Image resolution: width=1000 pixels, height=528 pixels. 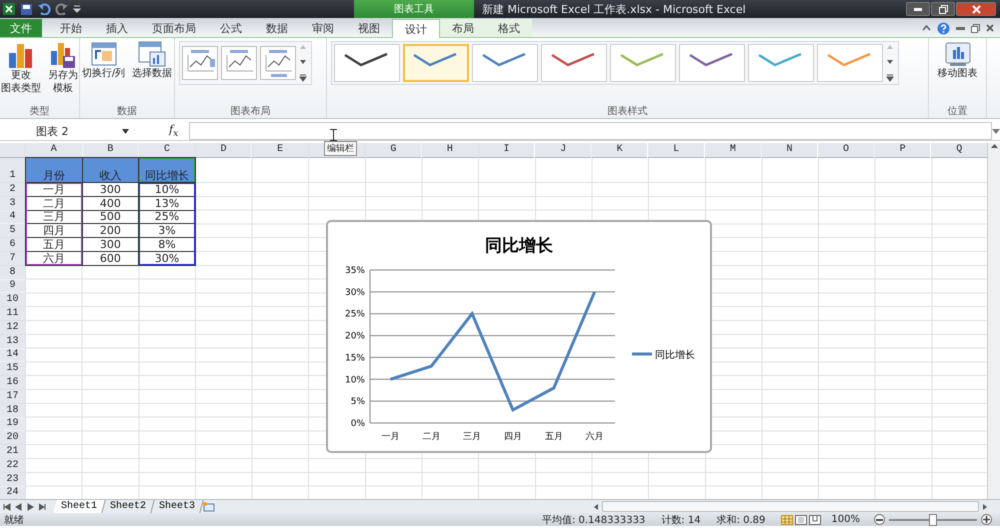 What do you see at coordinates (12, 189) in the screenshot?
I see `row-header: 2` at bounding box center [12, 189].